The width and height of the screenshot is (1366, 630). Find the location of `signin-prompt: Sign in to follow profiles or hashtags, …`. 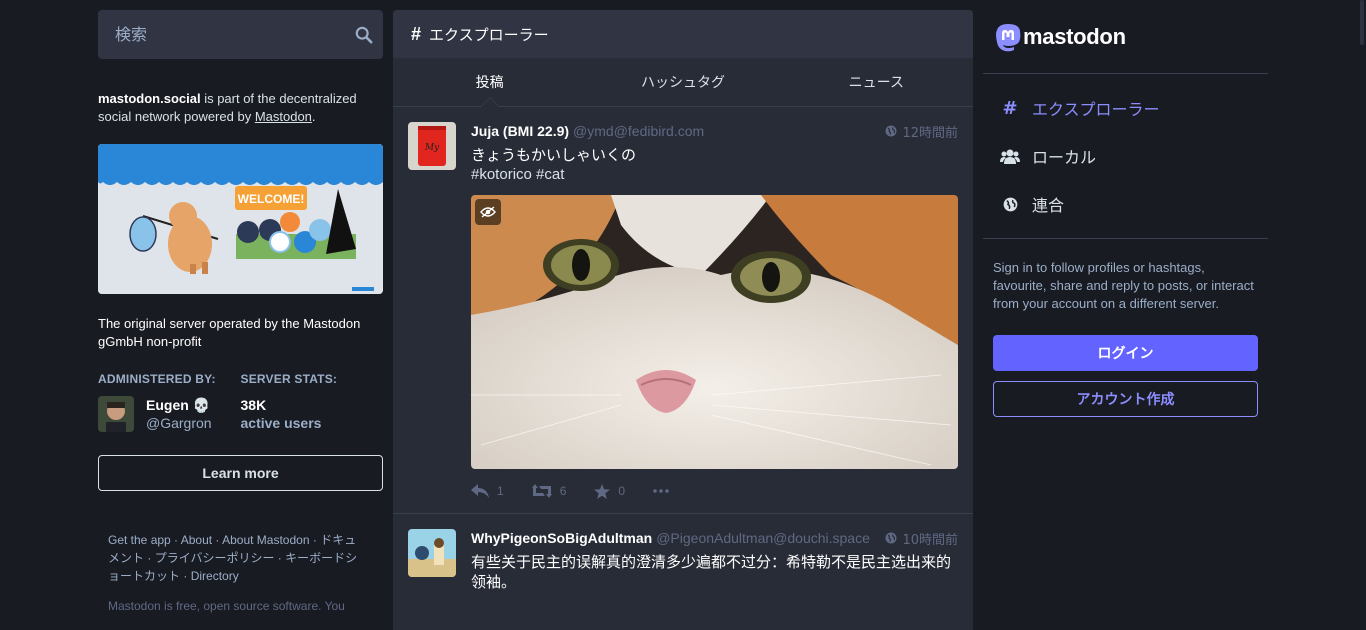

signin-prompt: Sign in to follow profiles or hashtags, … is located at coordinates (1123, 285).